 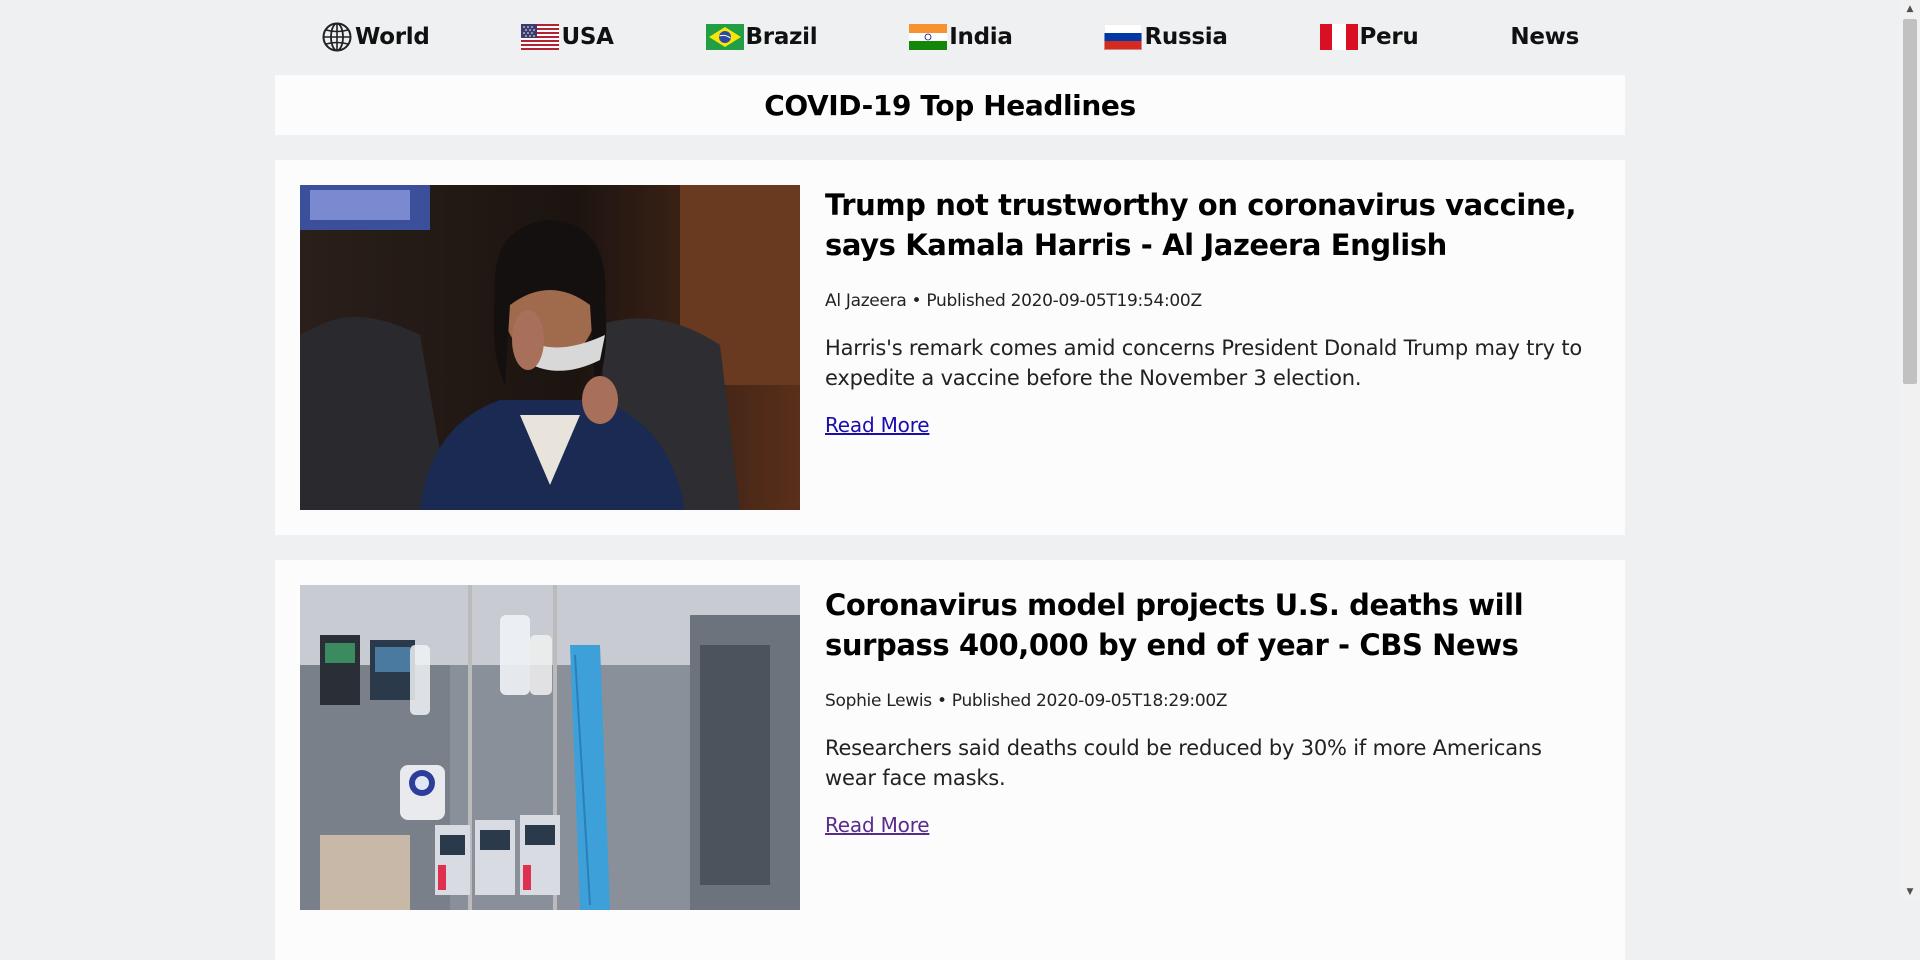 I want to click on vertical-scrollbar: ▲ ▼, so click(x=1910, y=450).